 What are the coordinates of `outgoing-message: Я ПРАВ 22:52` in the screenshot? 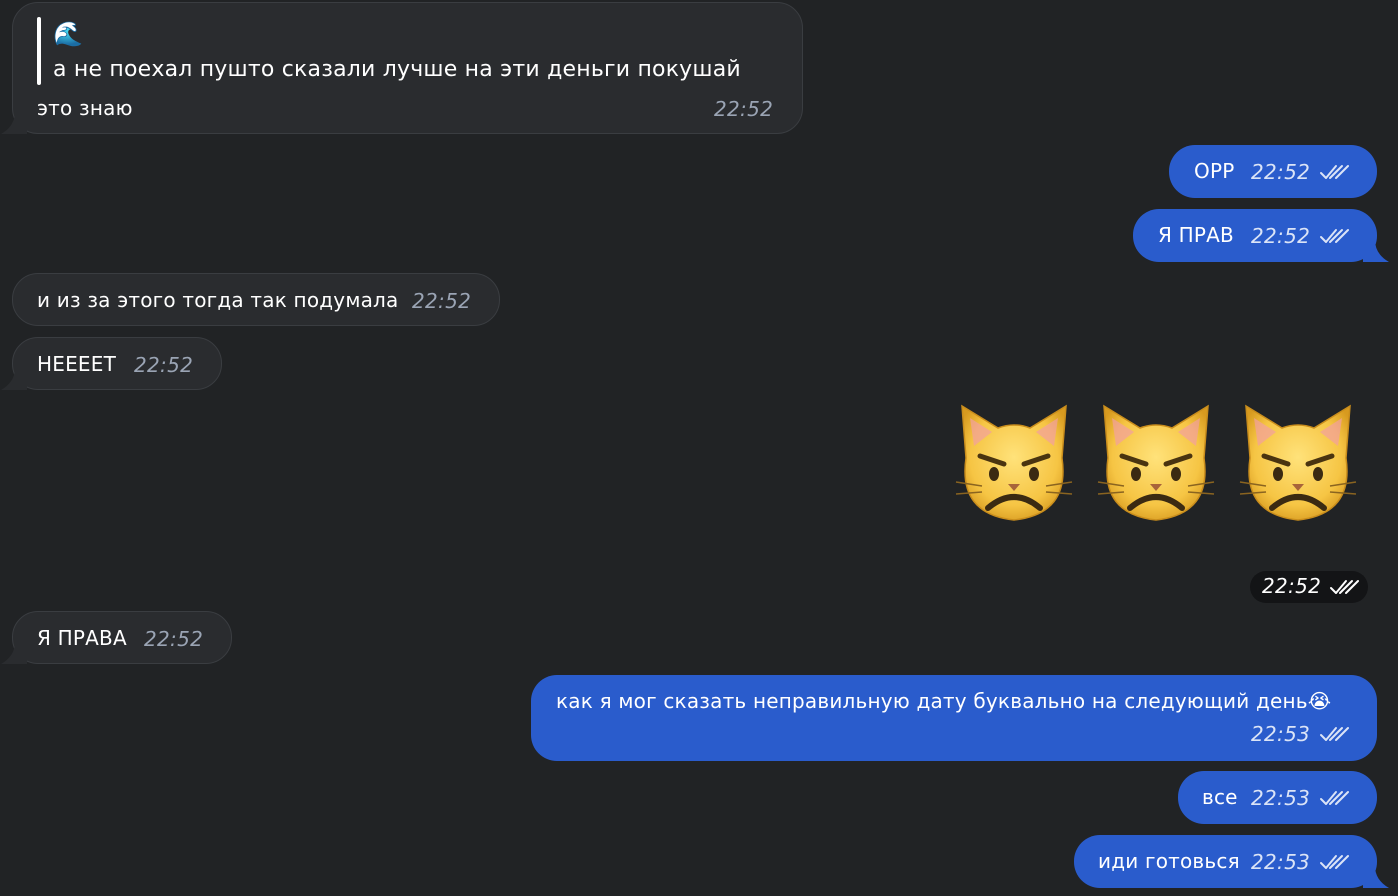 It's located at (1255, 235).